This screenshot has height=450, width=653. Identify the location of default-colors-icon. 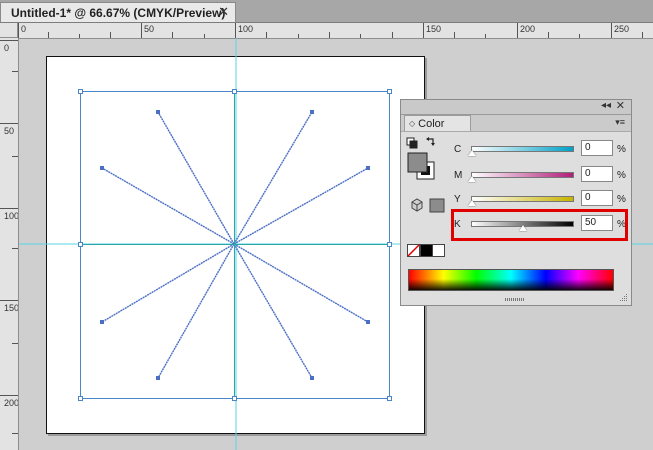
(412, 143).